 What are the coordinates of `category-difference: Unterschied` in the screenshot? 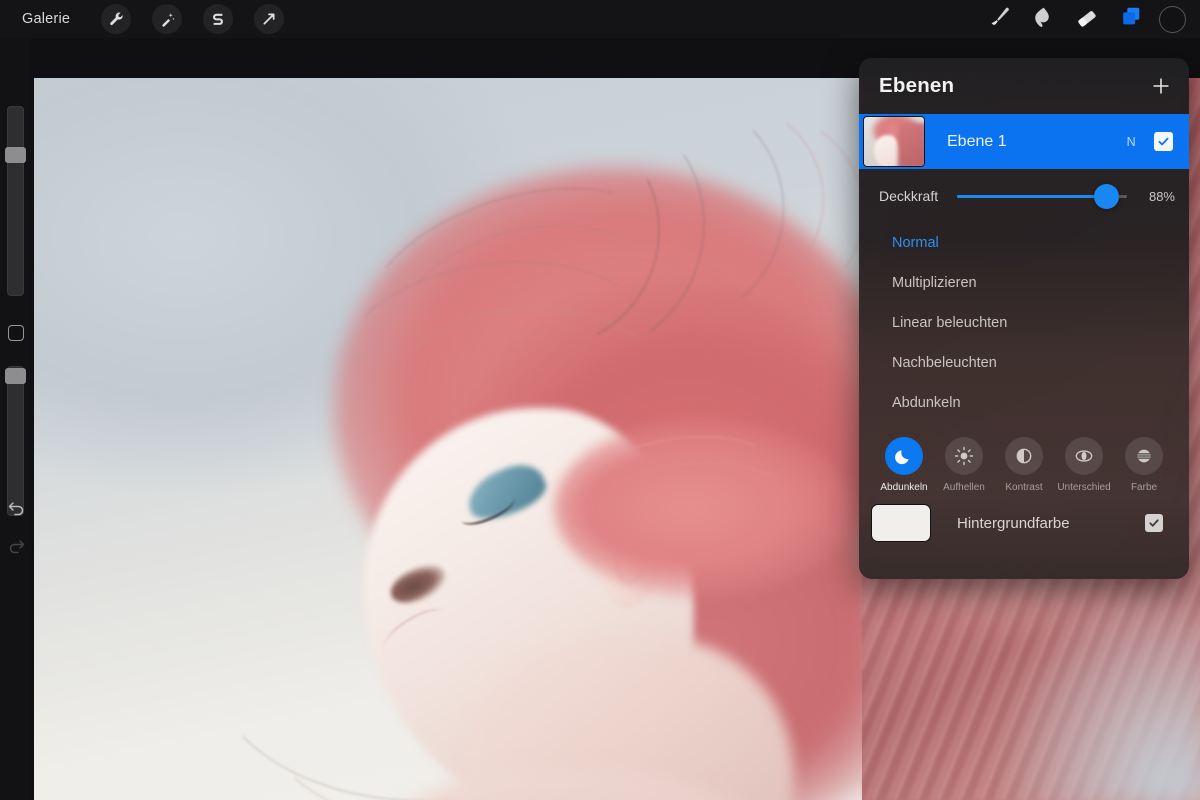 It's located at (1084, 465).